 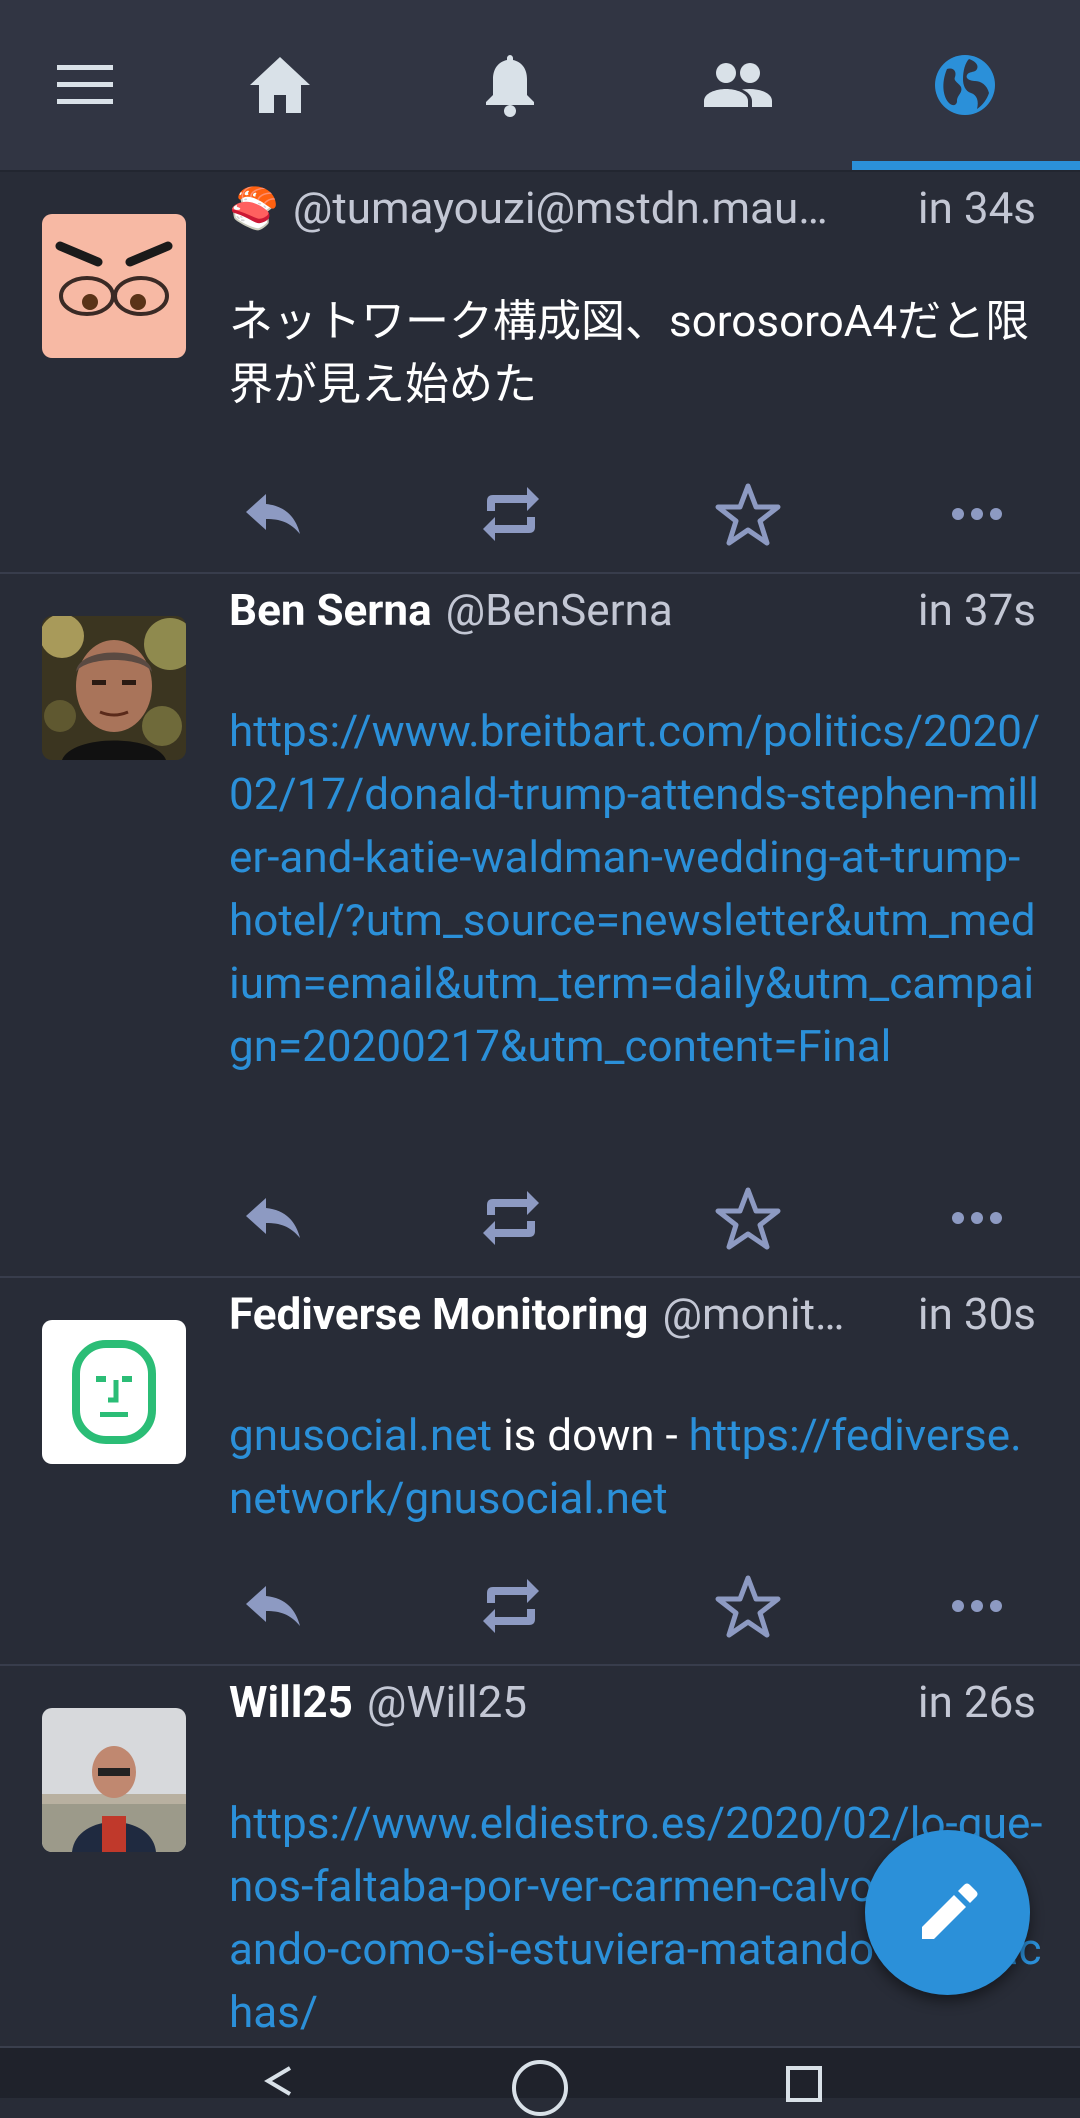 I want to click on display-name: Fediverse Monitoring, so click(x=438, y=1314).